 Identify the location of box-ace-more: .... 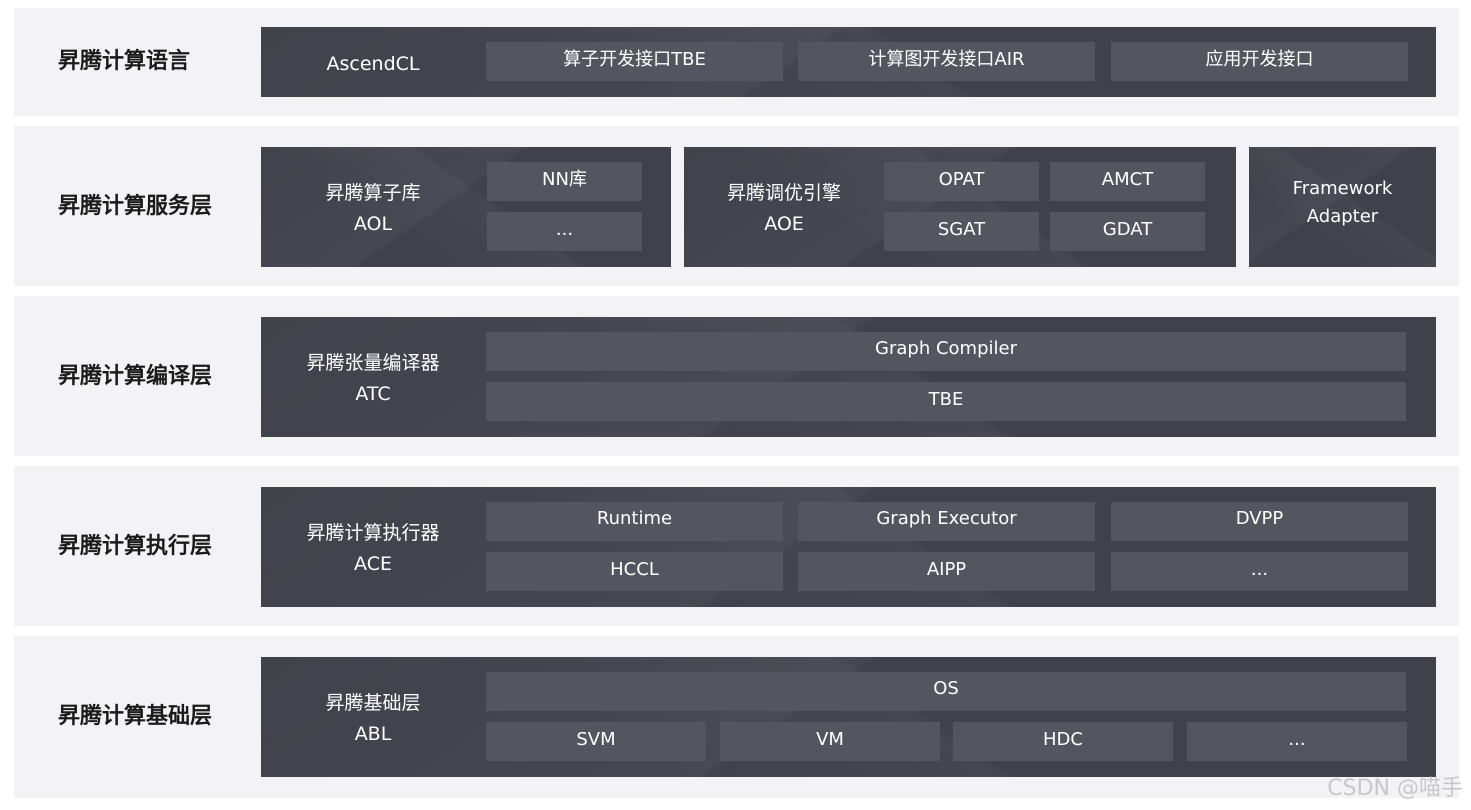
(1259, 571).